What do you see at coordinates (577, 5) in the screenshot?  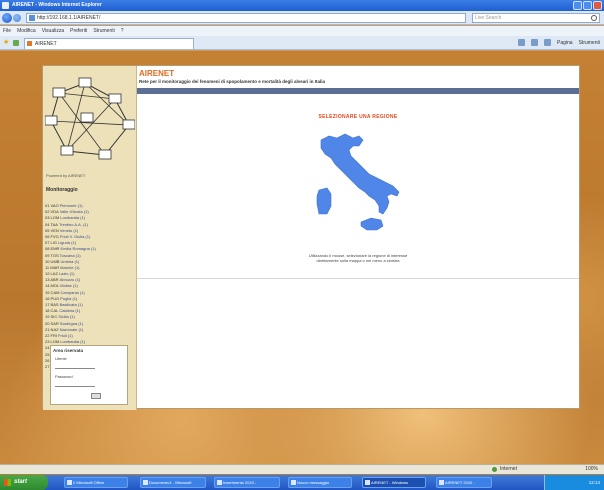 I see `minimize-button` at bounding box center [577, 5].